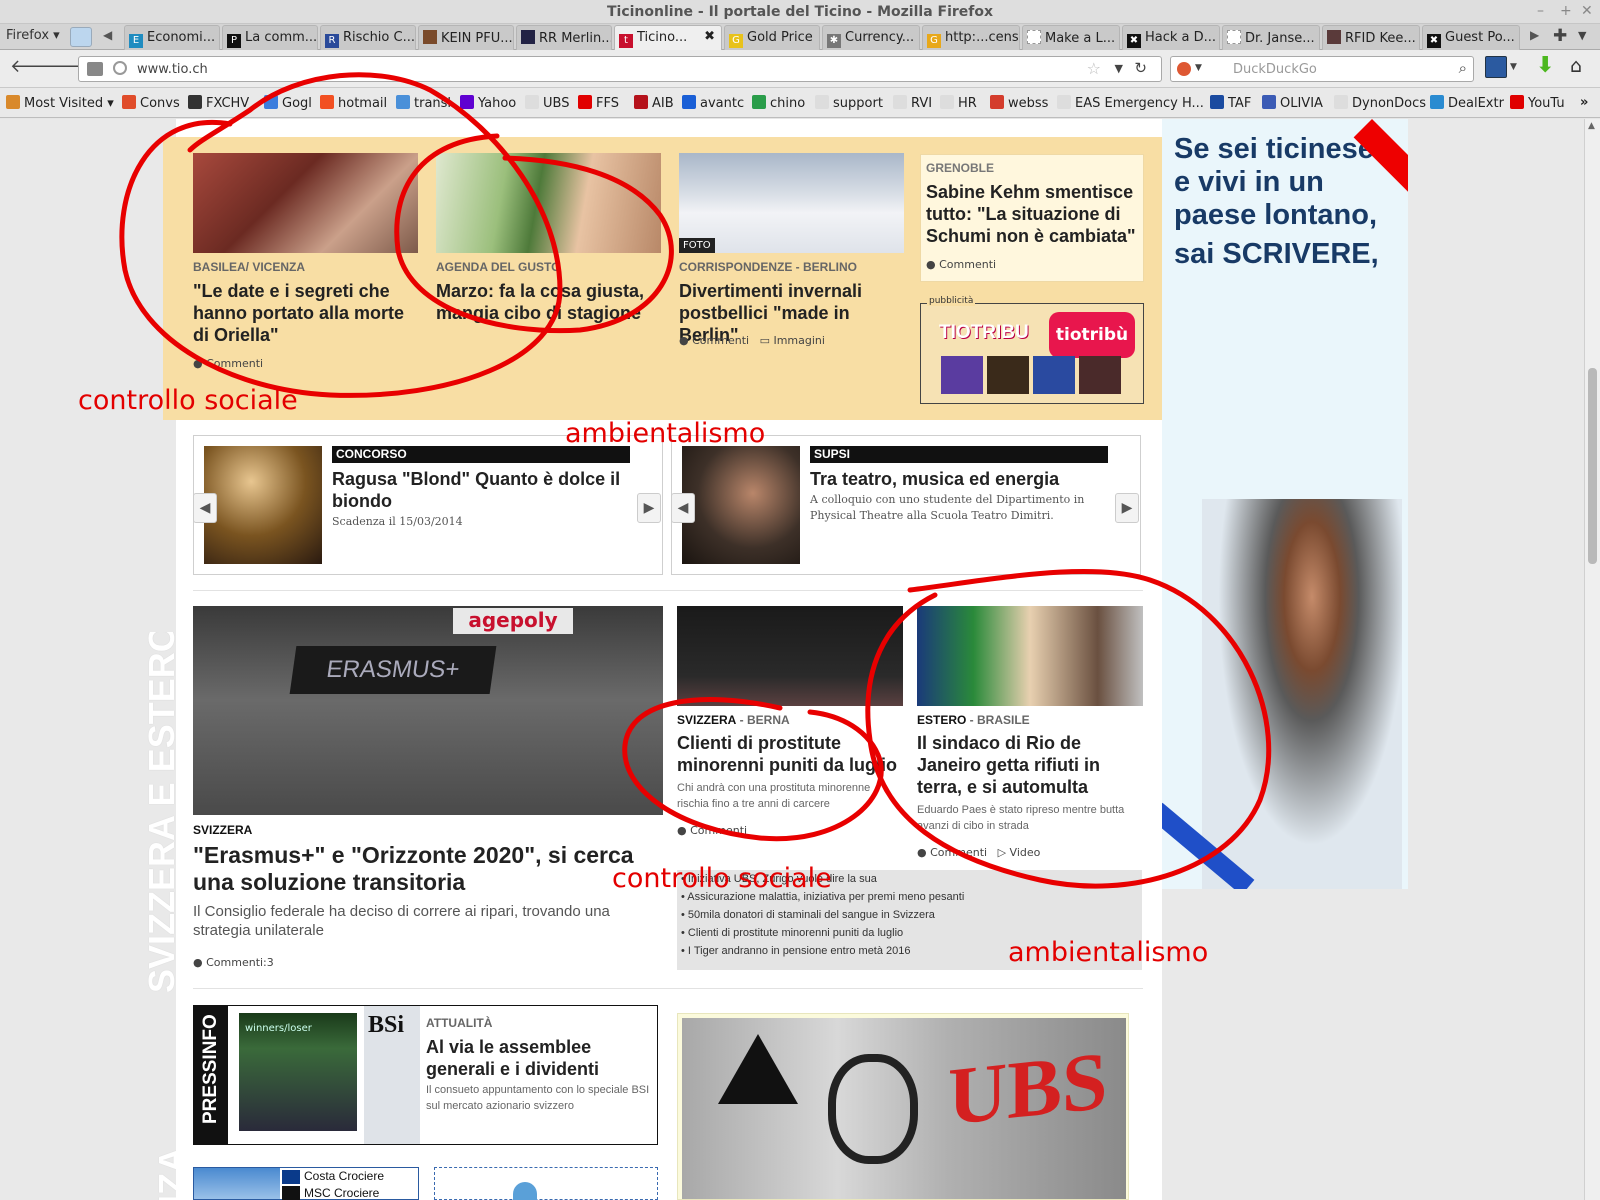 The width and height of the screenshot is (1600, 1200). What do you see at coordinates (205, 508) in the screenshot?
I see `carousel-prev-icon: ◀` at bounding box center [205, 508].